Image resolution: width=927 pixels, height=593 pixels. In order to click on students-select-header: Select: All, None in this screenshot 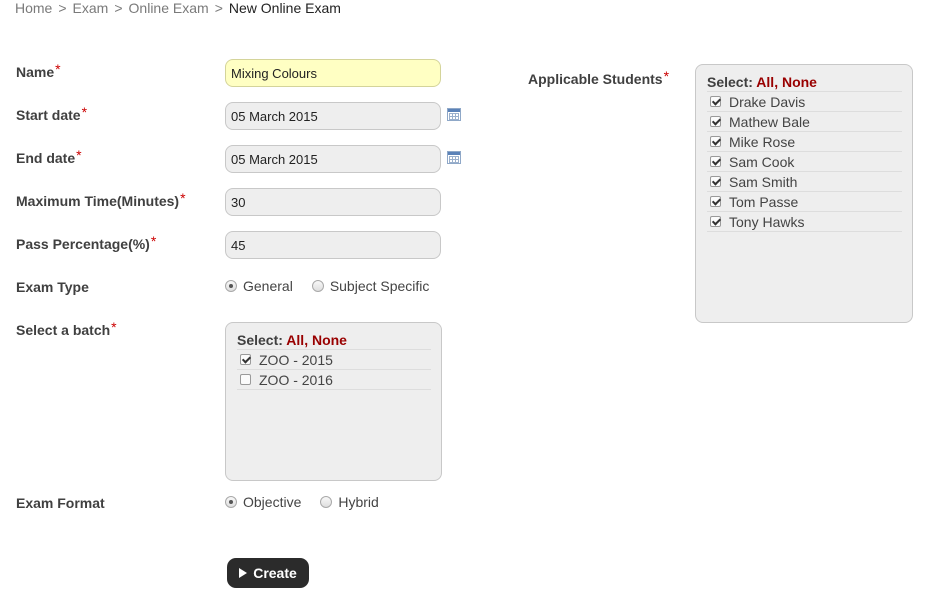, I will do `click(762, 82)`.